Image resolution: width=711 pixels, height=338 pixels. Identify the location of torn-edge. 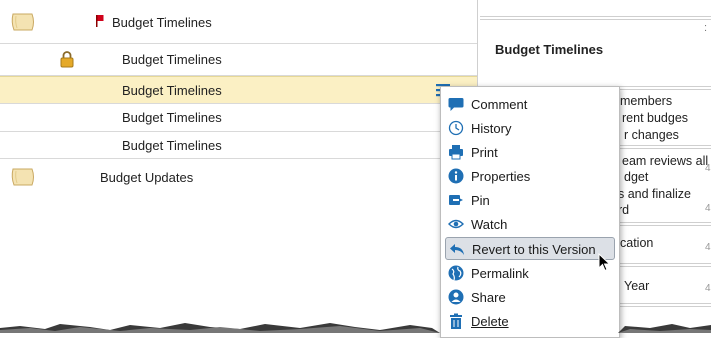
(355, 325).